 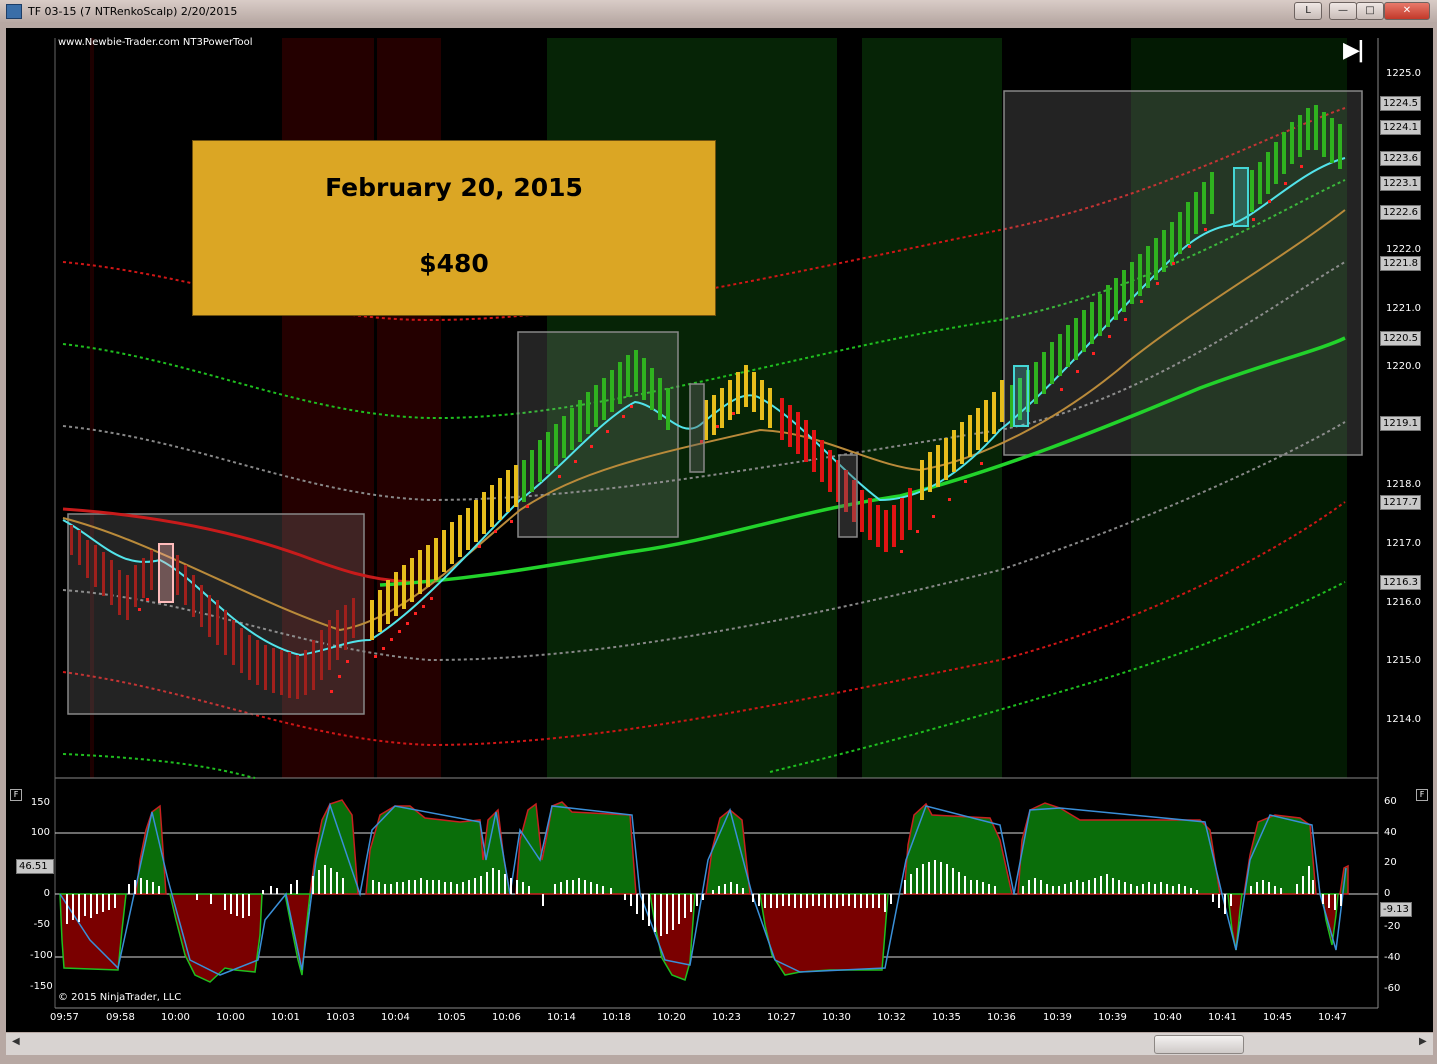 What do you see at coordinates (1400, 423) in the screenshot?
I see `price-badge: 1219.1` at bounding box center [1400, 423].